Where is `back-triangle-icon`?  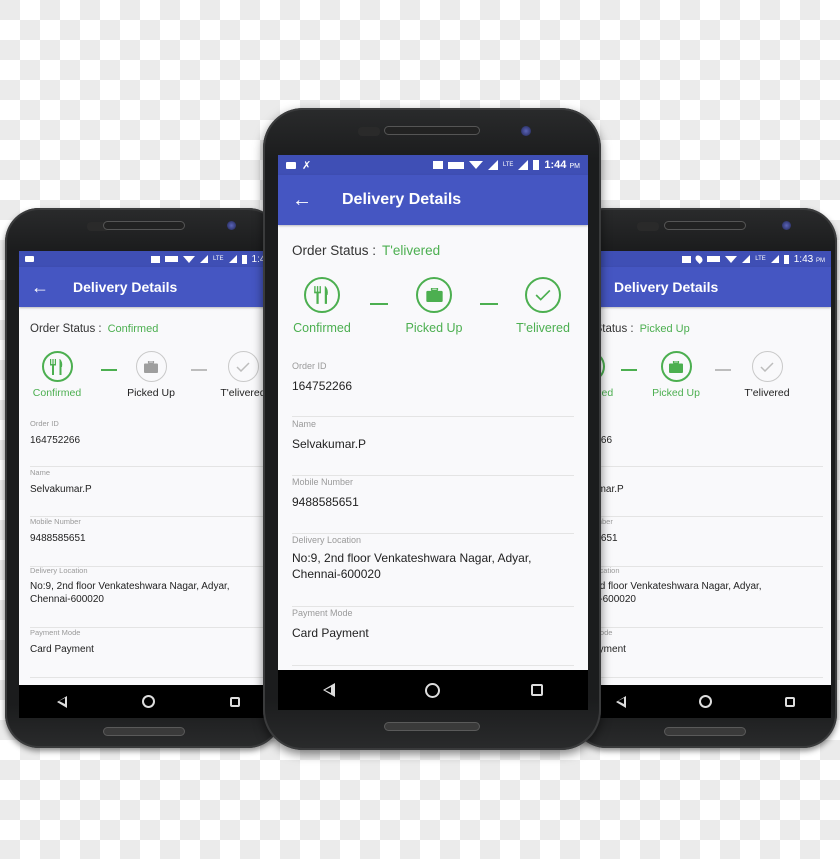 back-triangle-icon is located at coordinates (620, 701).